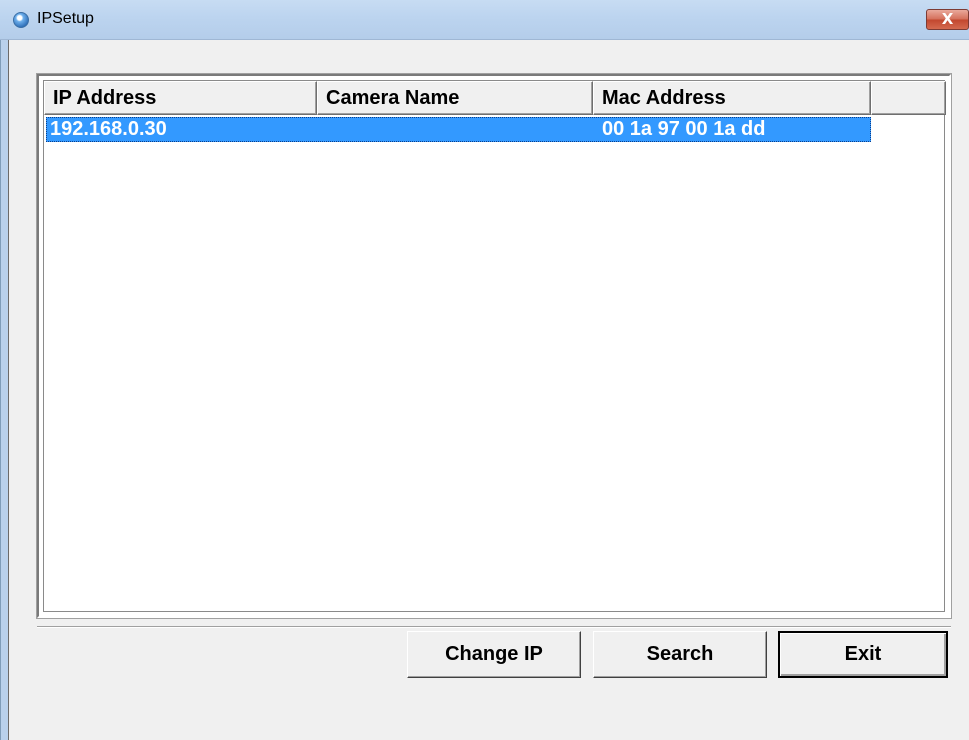  I want to click on table-row: 192.168.0.30 00 1a 97 00 1a dd, so click(458, 129).